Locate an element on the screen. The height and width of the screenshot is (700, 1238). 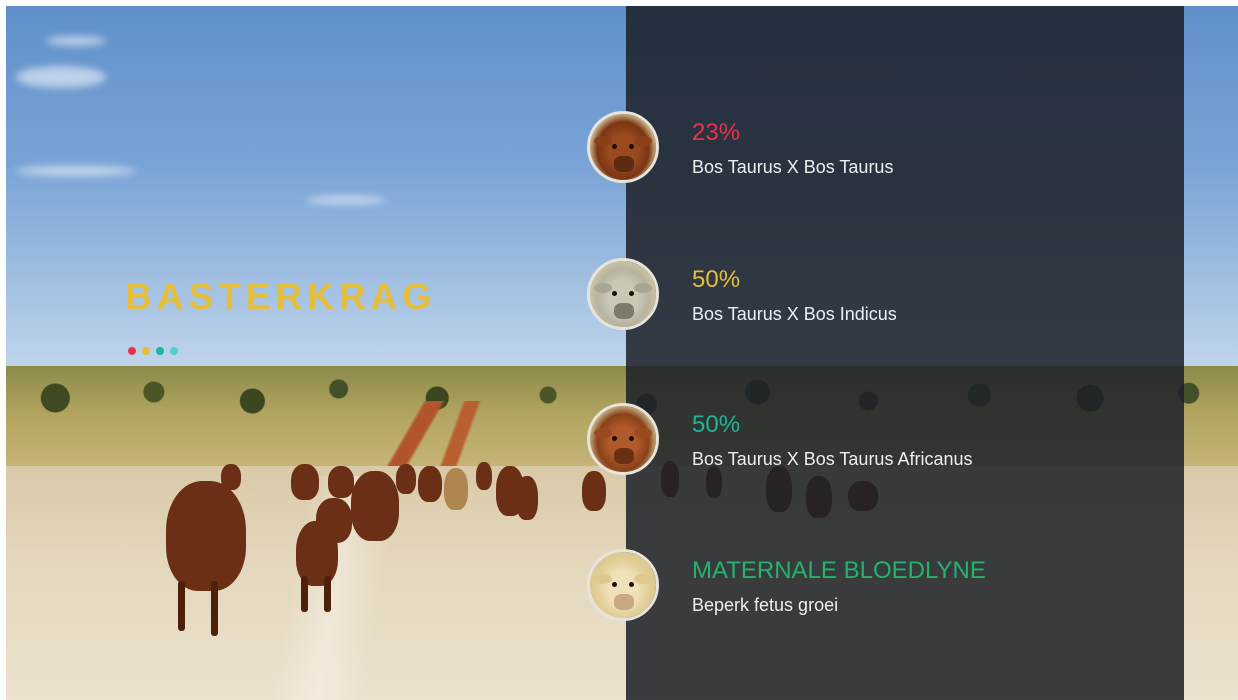
dot-yellow is located at coordinates (146, 351).